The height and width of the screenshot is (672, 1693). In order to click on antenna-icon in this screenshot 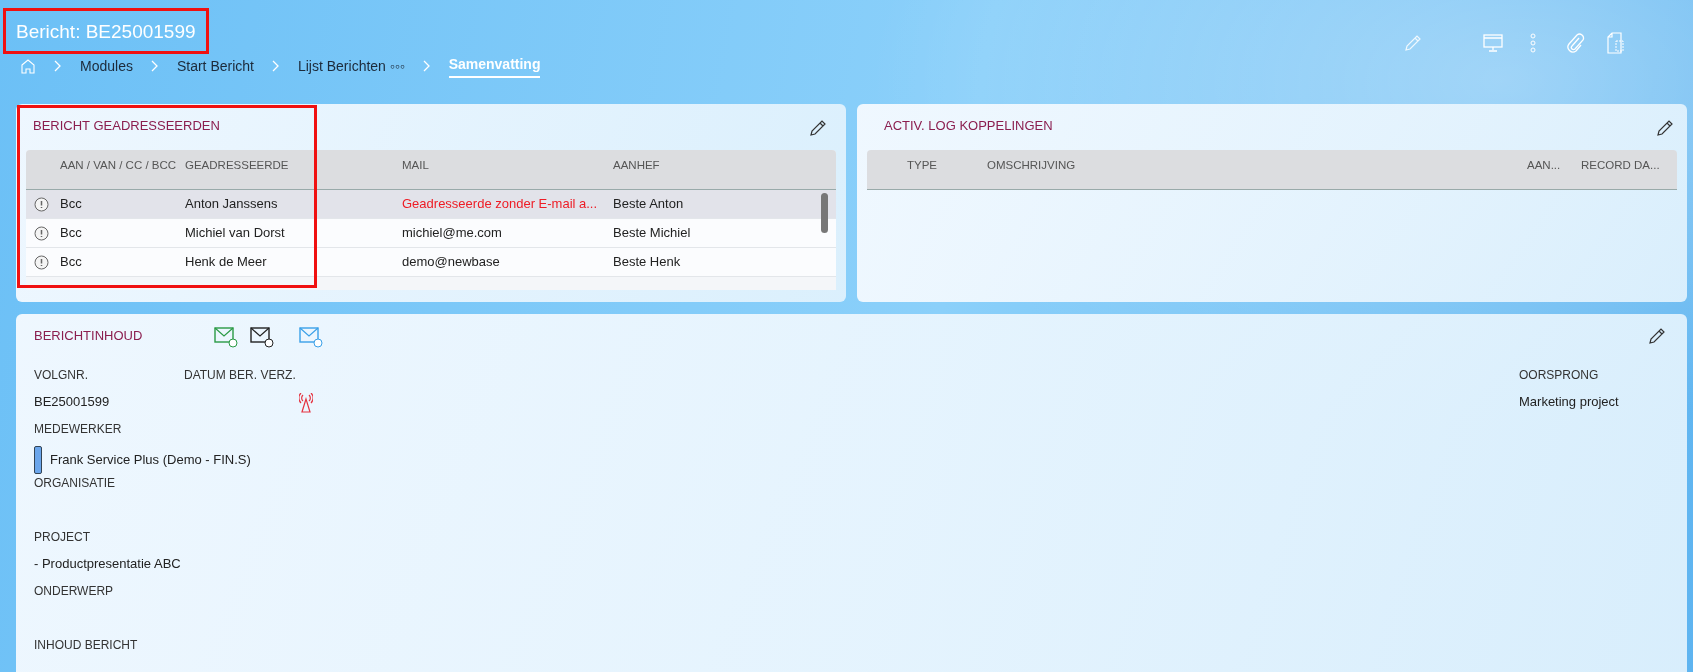, I will do `click(306, 403)`.